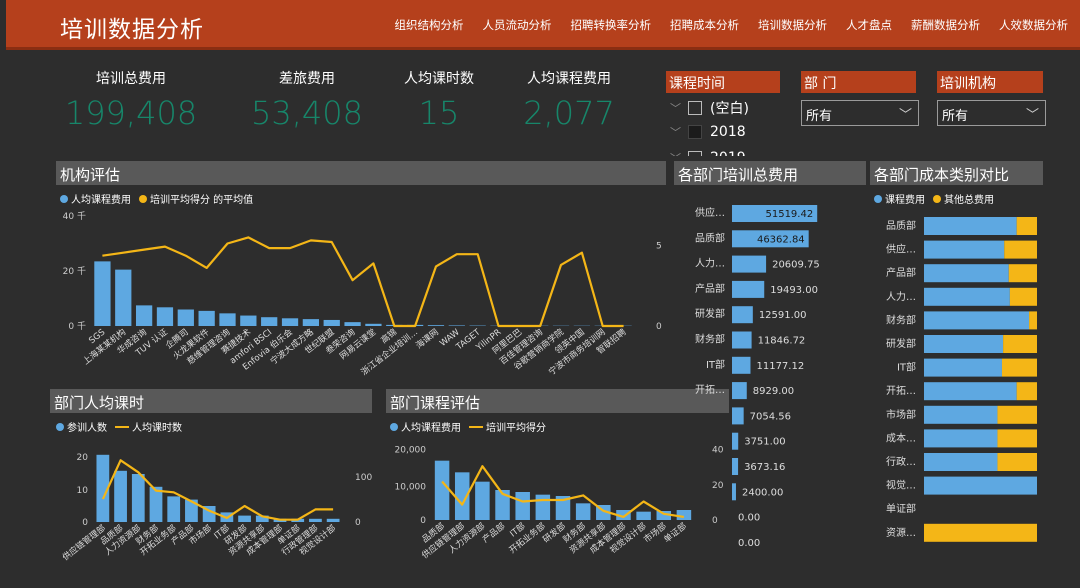 The height and width of the screenshot is (588, 1080). I want to click on legend-hours: 参训人数 人均课时数, so click(123, 426).